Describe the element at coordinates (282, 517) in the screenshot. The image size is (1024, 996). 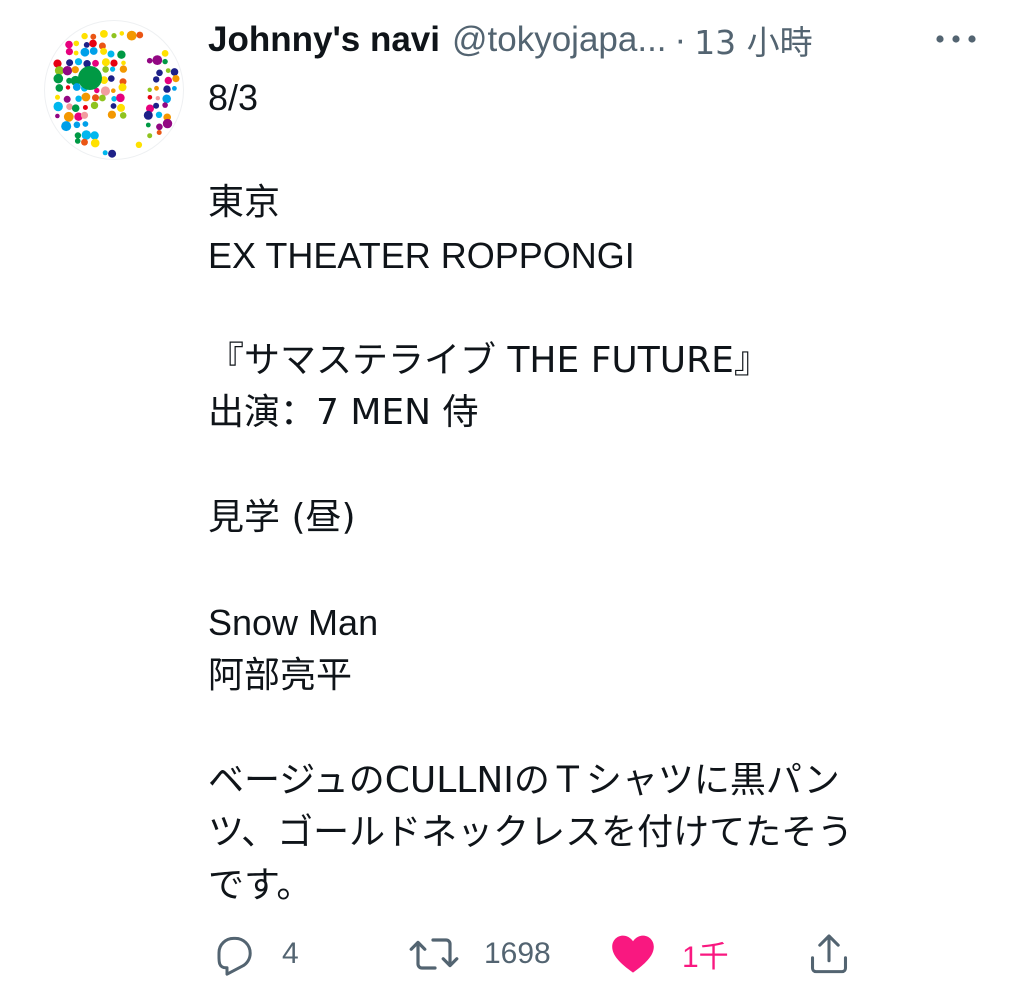
I see `tweet-text-line: 見学 (昼)` at that location.